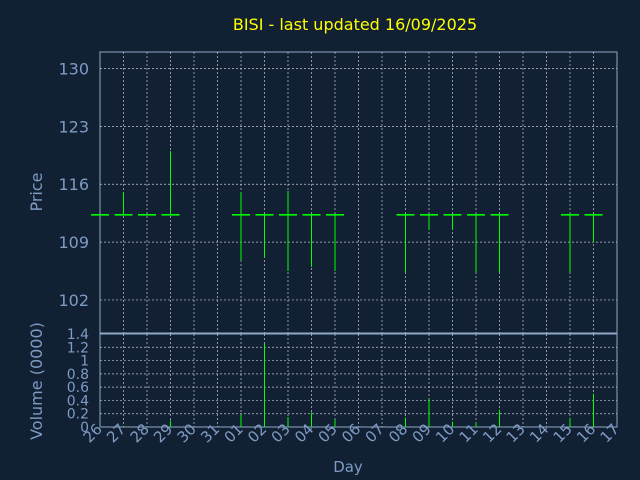 This screenshot has width=640, height=480. What do you see at coordinates (163, 433) in the screenshot?
I see `day-tick-label: 29` at bounding box center [163, 433].